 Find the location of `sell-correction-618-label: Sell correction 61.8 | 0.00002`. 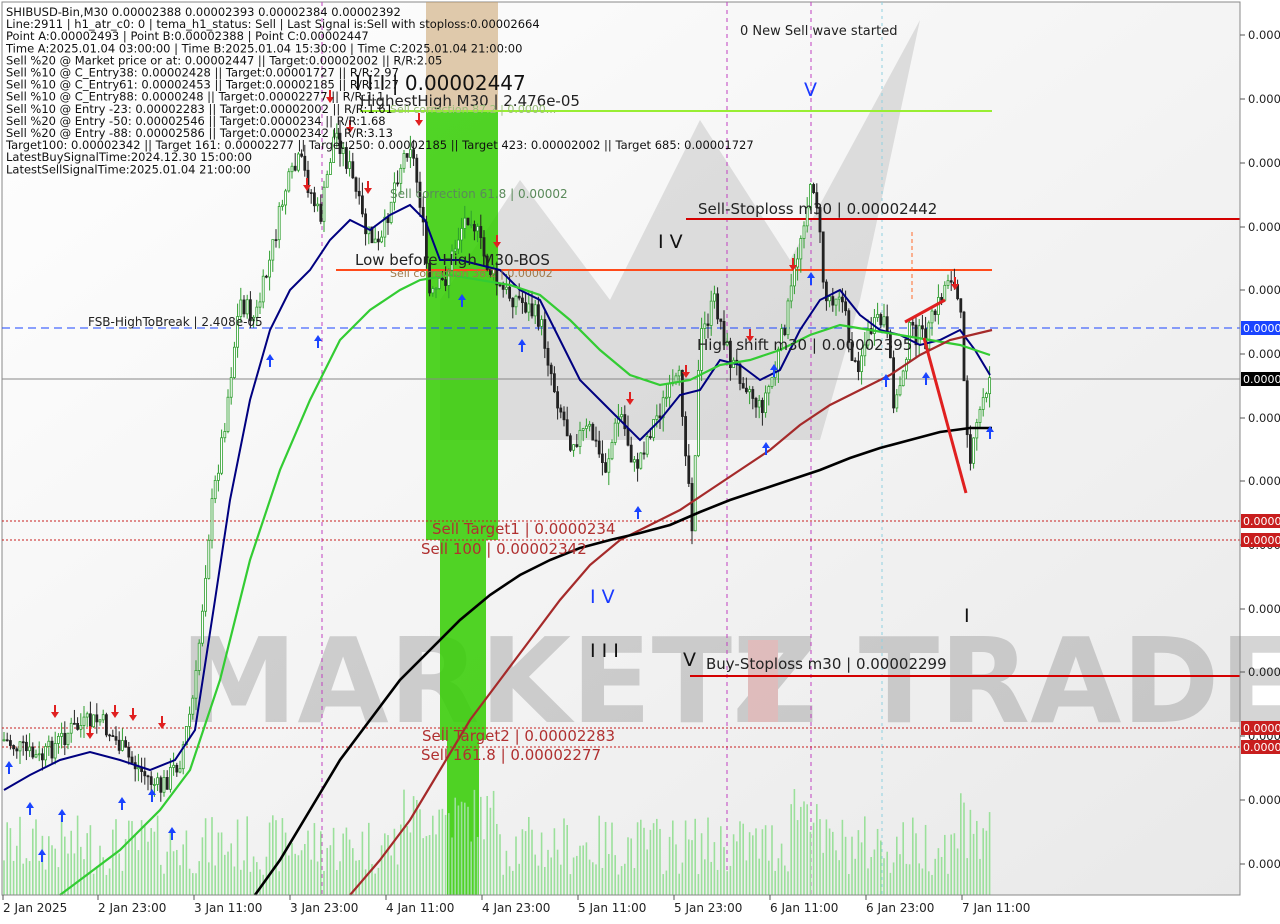

sell-correction-618-label: Sell correction 61.8 | 0.00002 is located at coordinates (479, 194).